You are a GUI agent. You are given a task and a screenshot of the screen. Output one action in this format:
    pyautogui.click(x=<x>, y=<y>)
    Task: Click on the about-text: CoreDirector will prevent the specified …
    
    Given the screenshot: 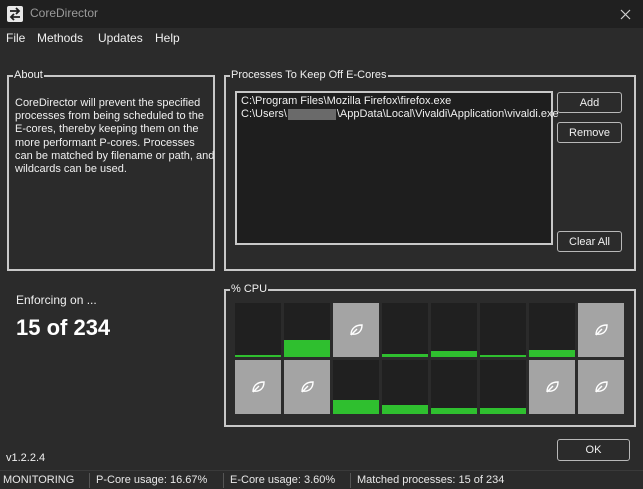 What is the action you would take?
    pyautogui.click(x=115, y=136)
    